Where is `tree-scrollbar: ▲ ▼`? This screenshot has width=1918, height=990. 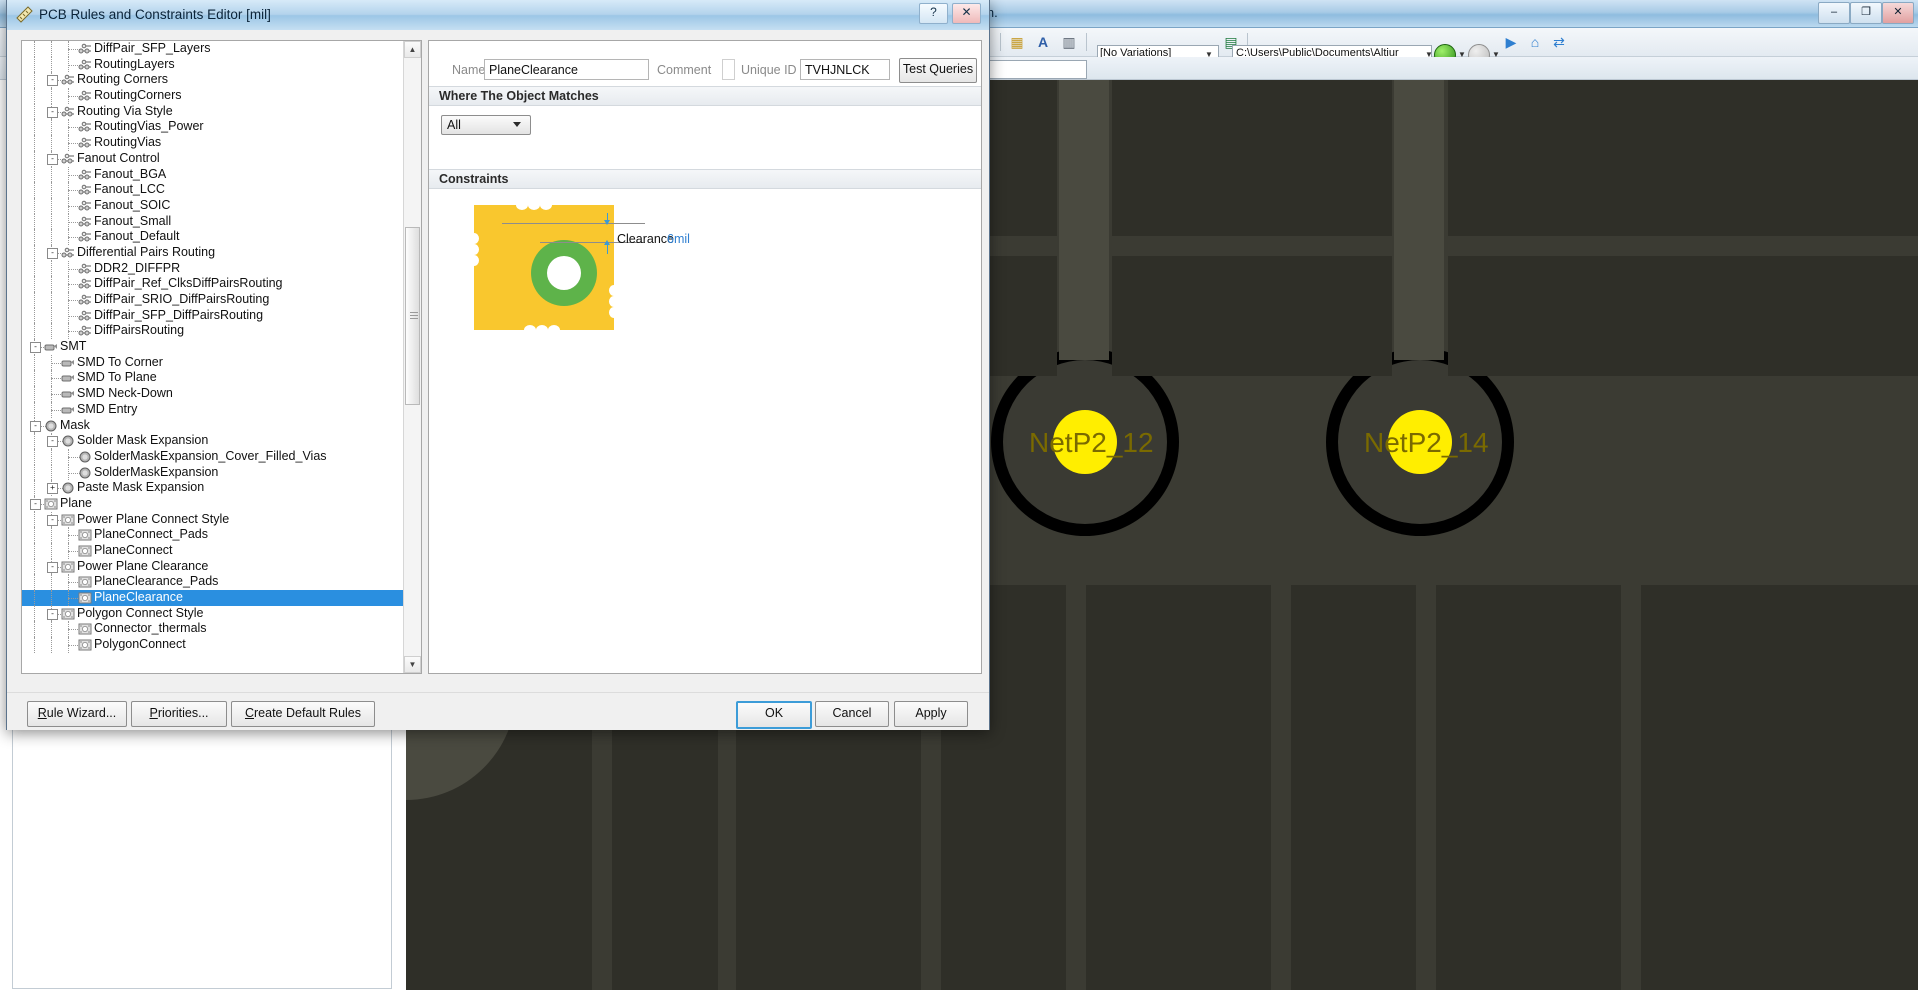
tree-scrollbar: ▲ ▼ is located at coordinates (412, 357).